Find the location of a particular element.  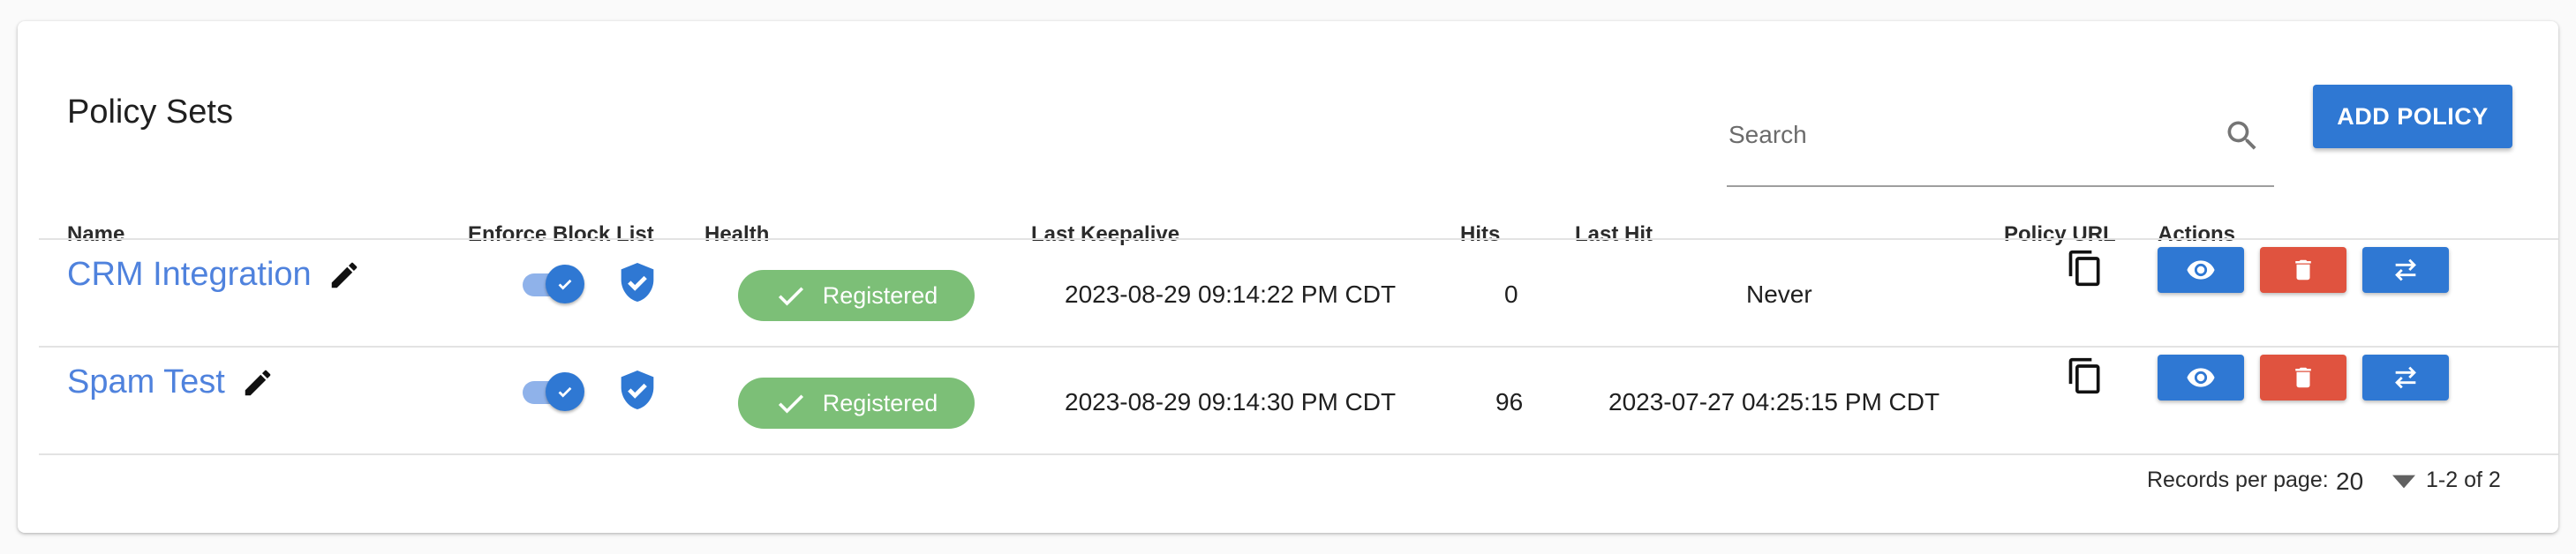

last-hit-value: 2023-07-27 04:25:15 PM CDT is located at coordinates (1774, 402).